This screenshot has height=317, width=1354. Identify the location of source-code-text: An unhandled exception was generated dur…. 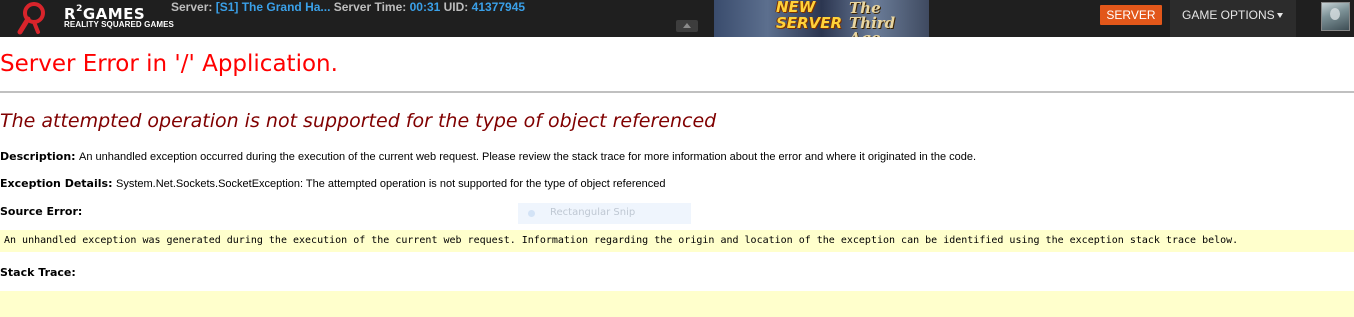
(621, 240).